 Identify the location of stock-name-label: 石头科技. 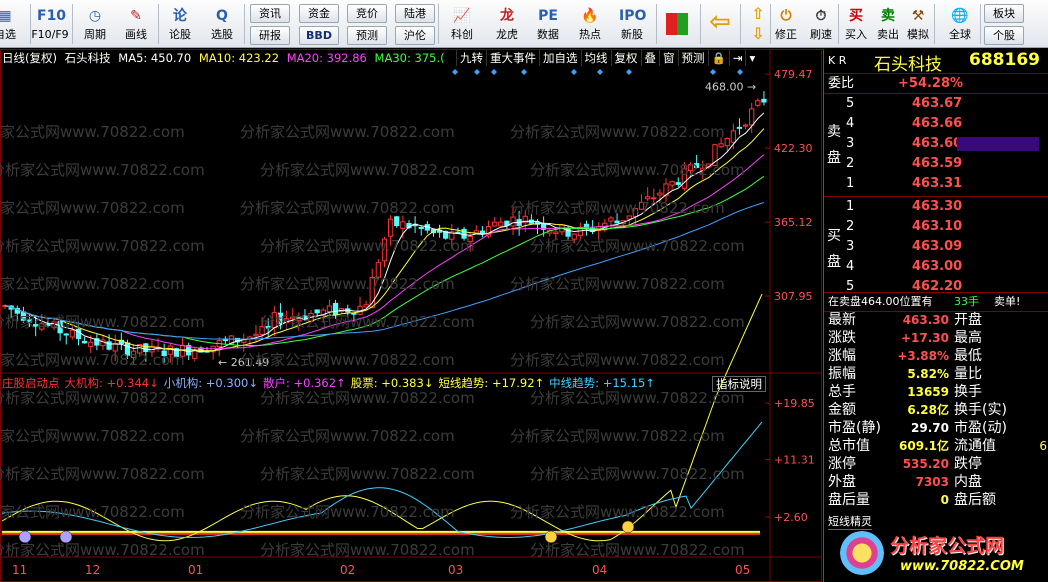
(87, 58).